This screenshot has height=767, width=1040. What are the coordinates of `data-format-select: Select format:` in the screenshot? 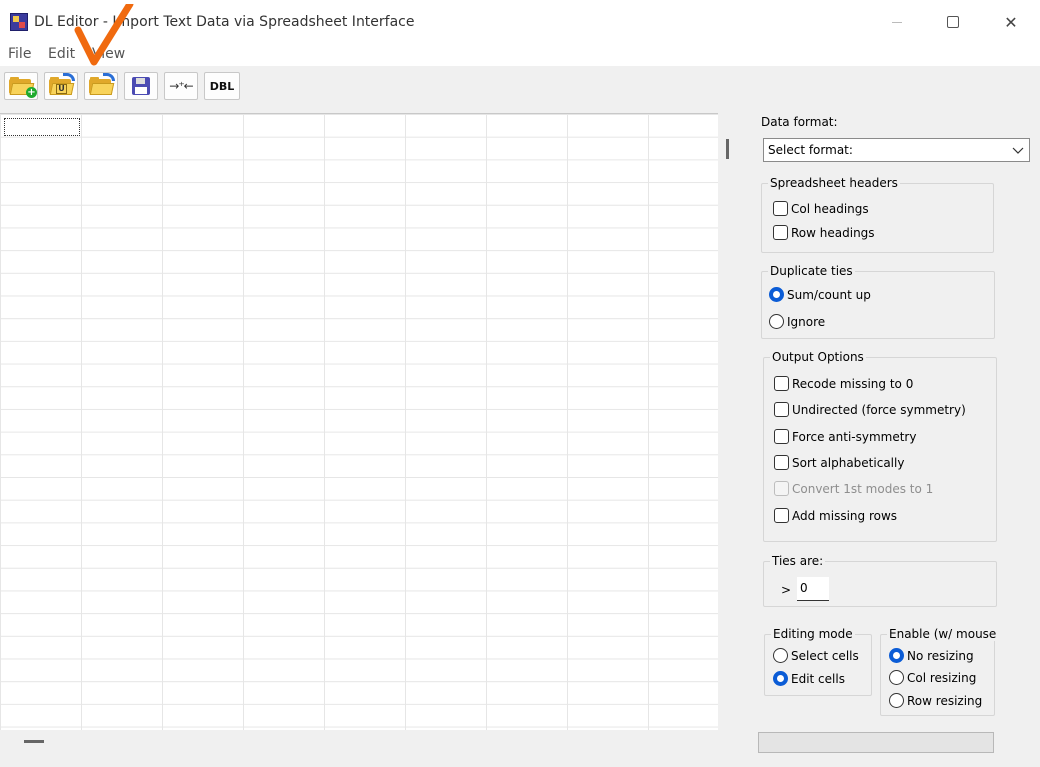 It's located at (896, 150).